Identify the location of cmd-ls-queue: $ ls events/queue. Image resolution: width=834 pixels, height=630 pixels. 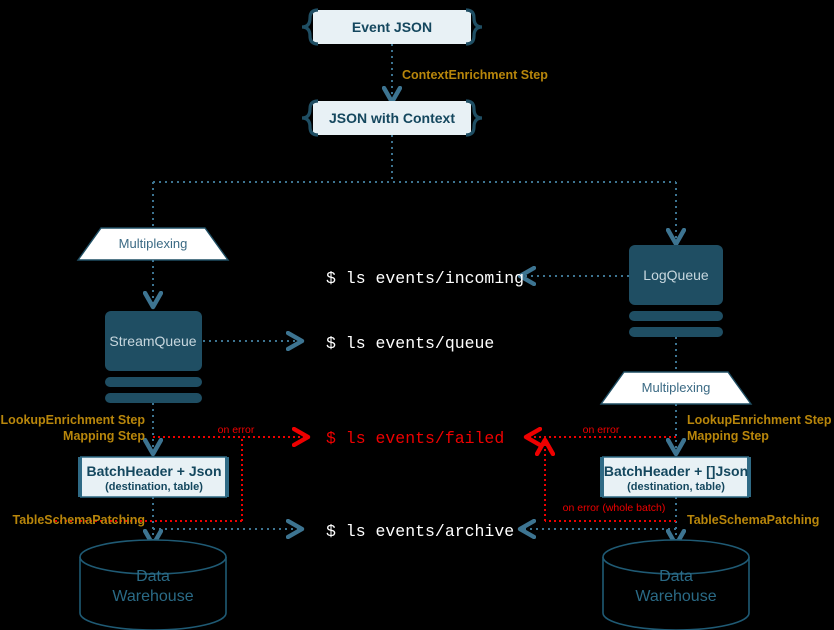
(410, 343).